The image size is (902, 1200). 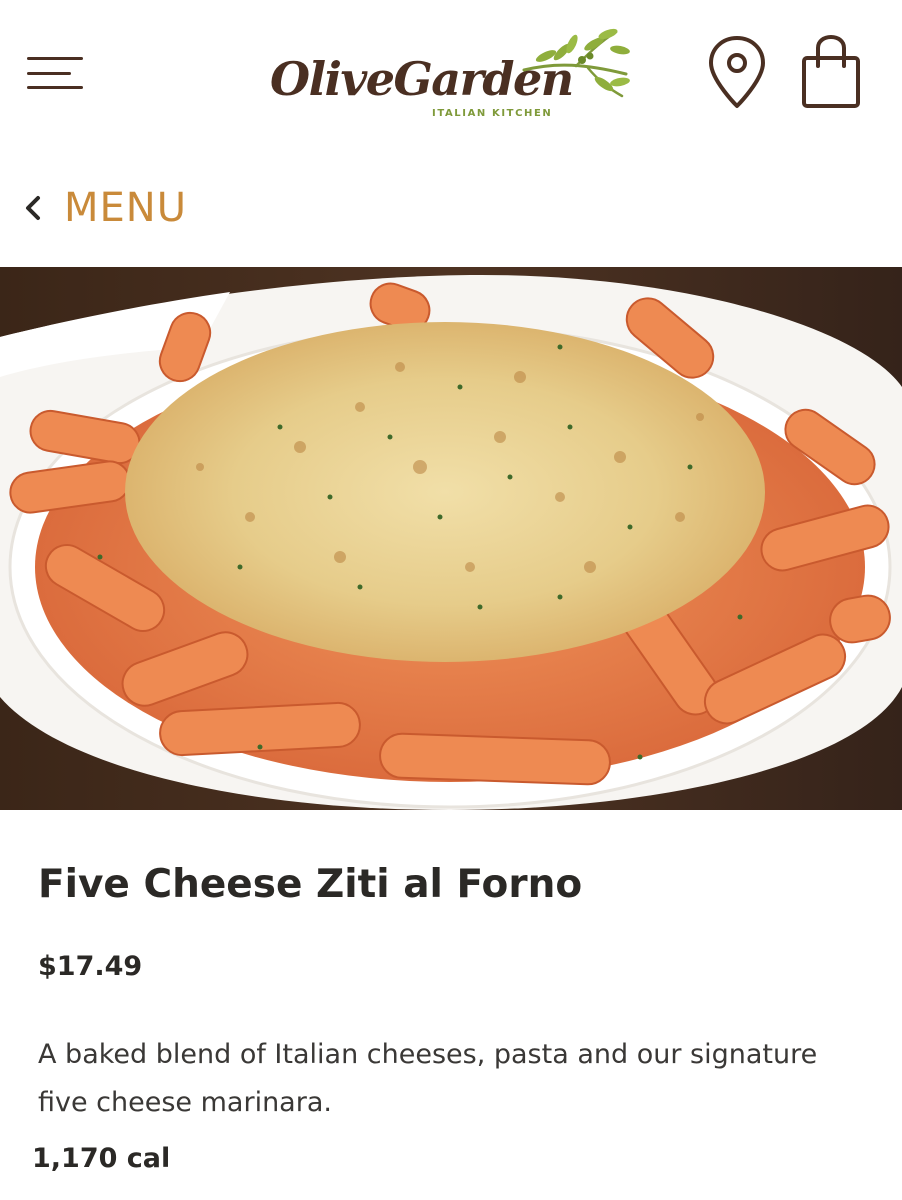 I want to click on item-calories: 1,170 cal, so click(x=101, y=1158).